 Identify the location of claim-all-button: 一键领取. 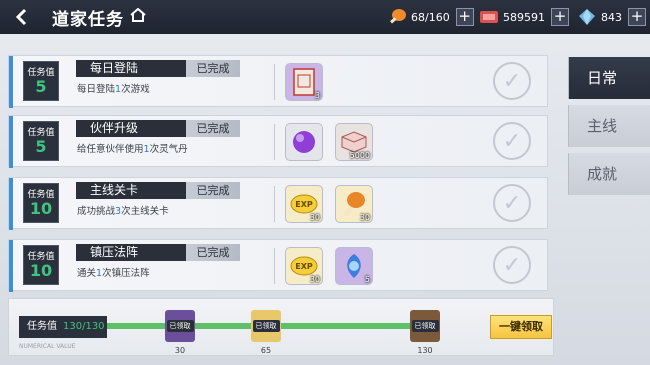
(521, 327).